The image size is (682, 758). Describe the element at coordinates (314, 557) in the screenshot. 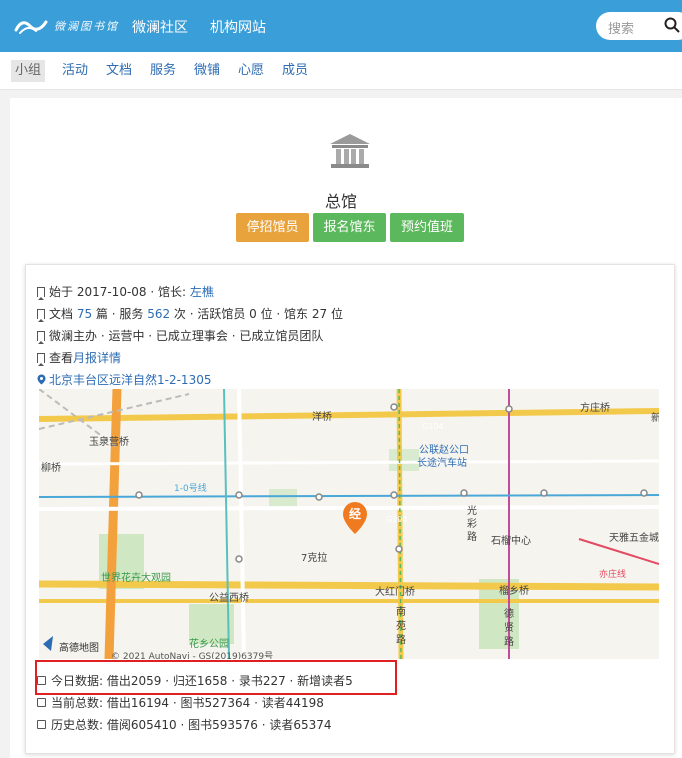

I see `svg-text: 7克拉` at that location.